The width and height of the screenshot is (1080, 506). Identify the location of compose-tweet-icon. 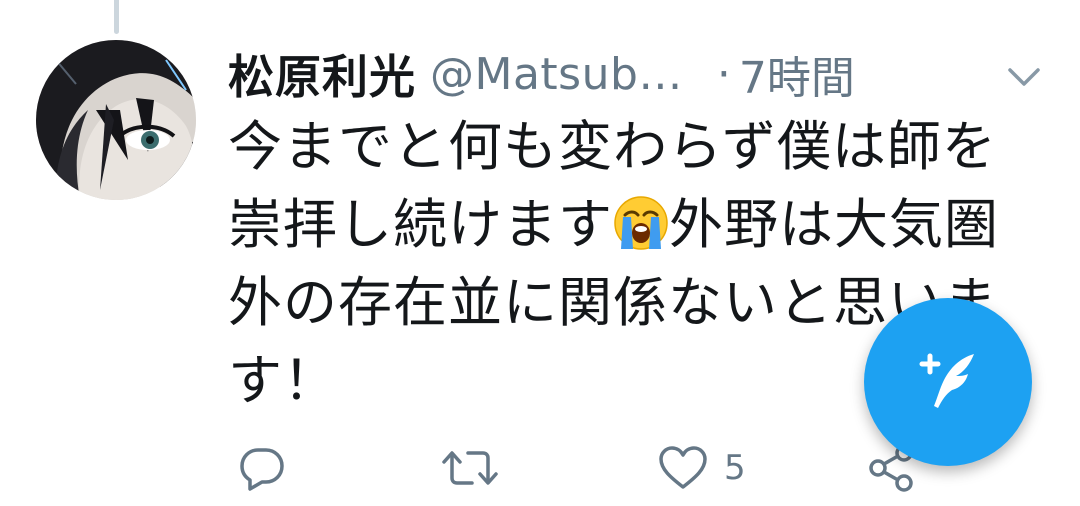
(946, 380).